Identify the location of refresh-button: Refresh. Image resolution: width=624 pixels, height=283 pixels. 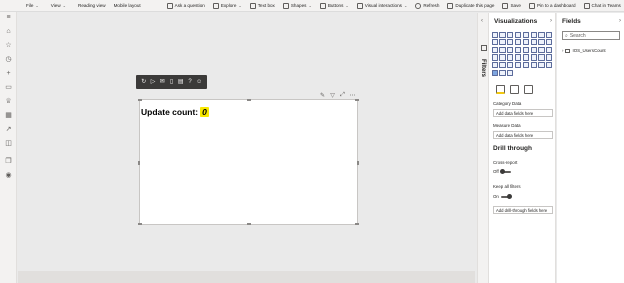
(427, 6).